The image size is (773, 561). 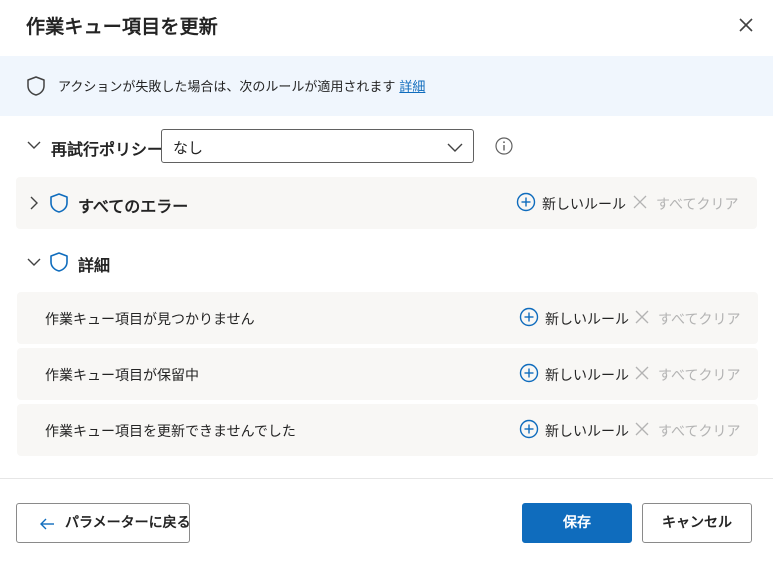 I want to click on dialog-title: 作業キュー項目を更新, so click(x=122, y=27).